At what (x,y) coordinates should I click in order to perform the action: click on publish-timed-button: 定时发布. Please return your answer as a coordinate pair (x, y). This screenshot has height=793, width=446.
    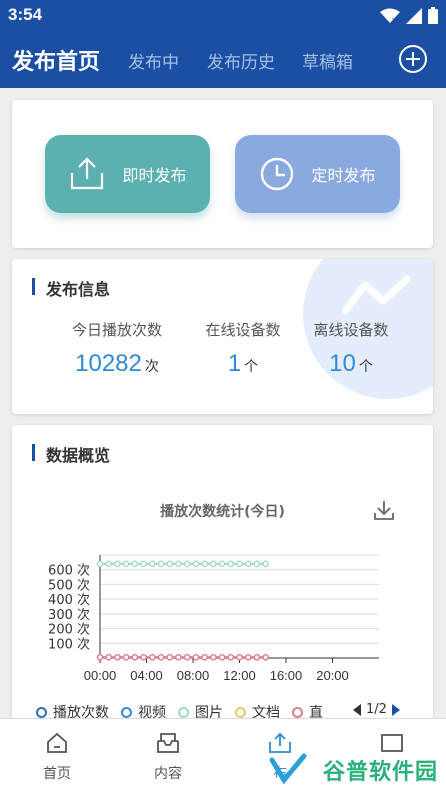
    Looking at the image, I should click on (317, 174).